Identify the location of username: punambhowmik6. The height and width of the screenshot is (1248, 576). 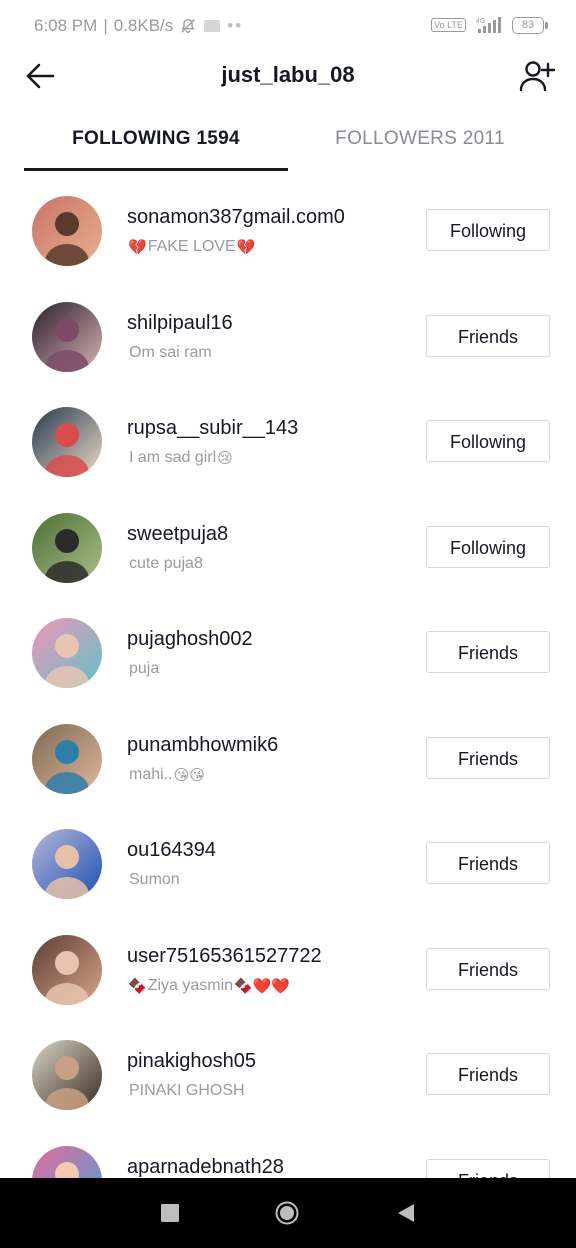
(202, 745).